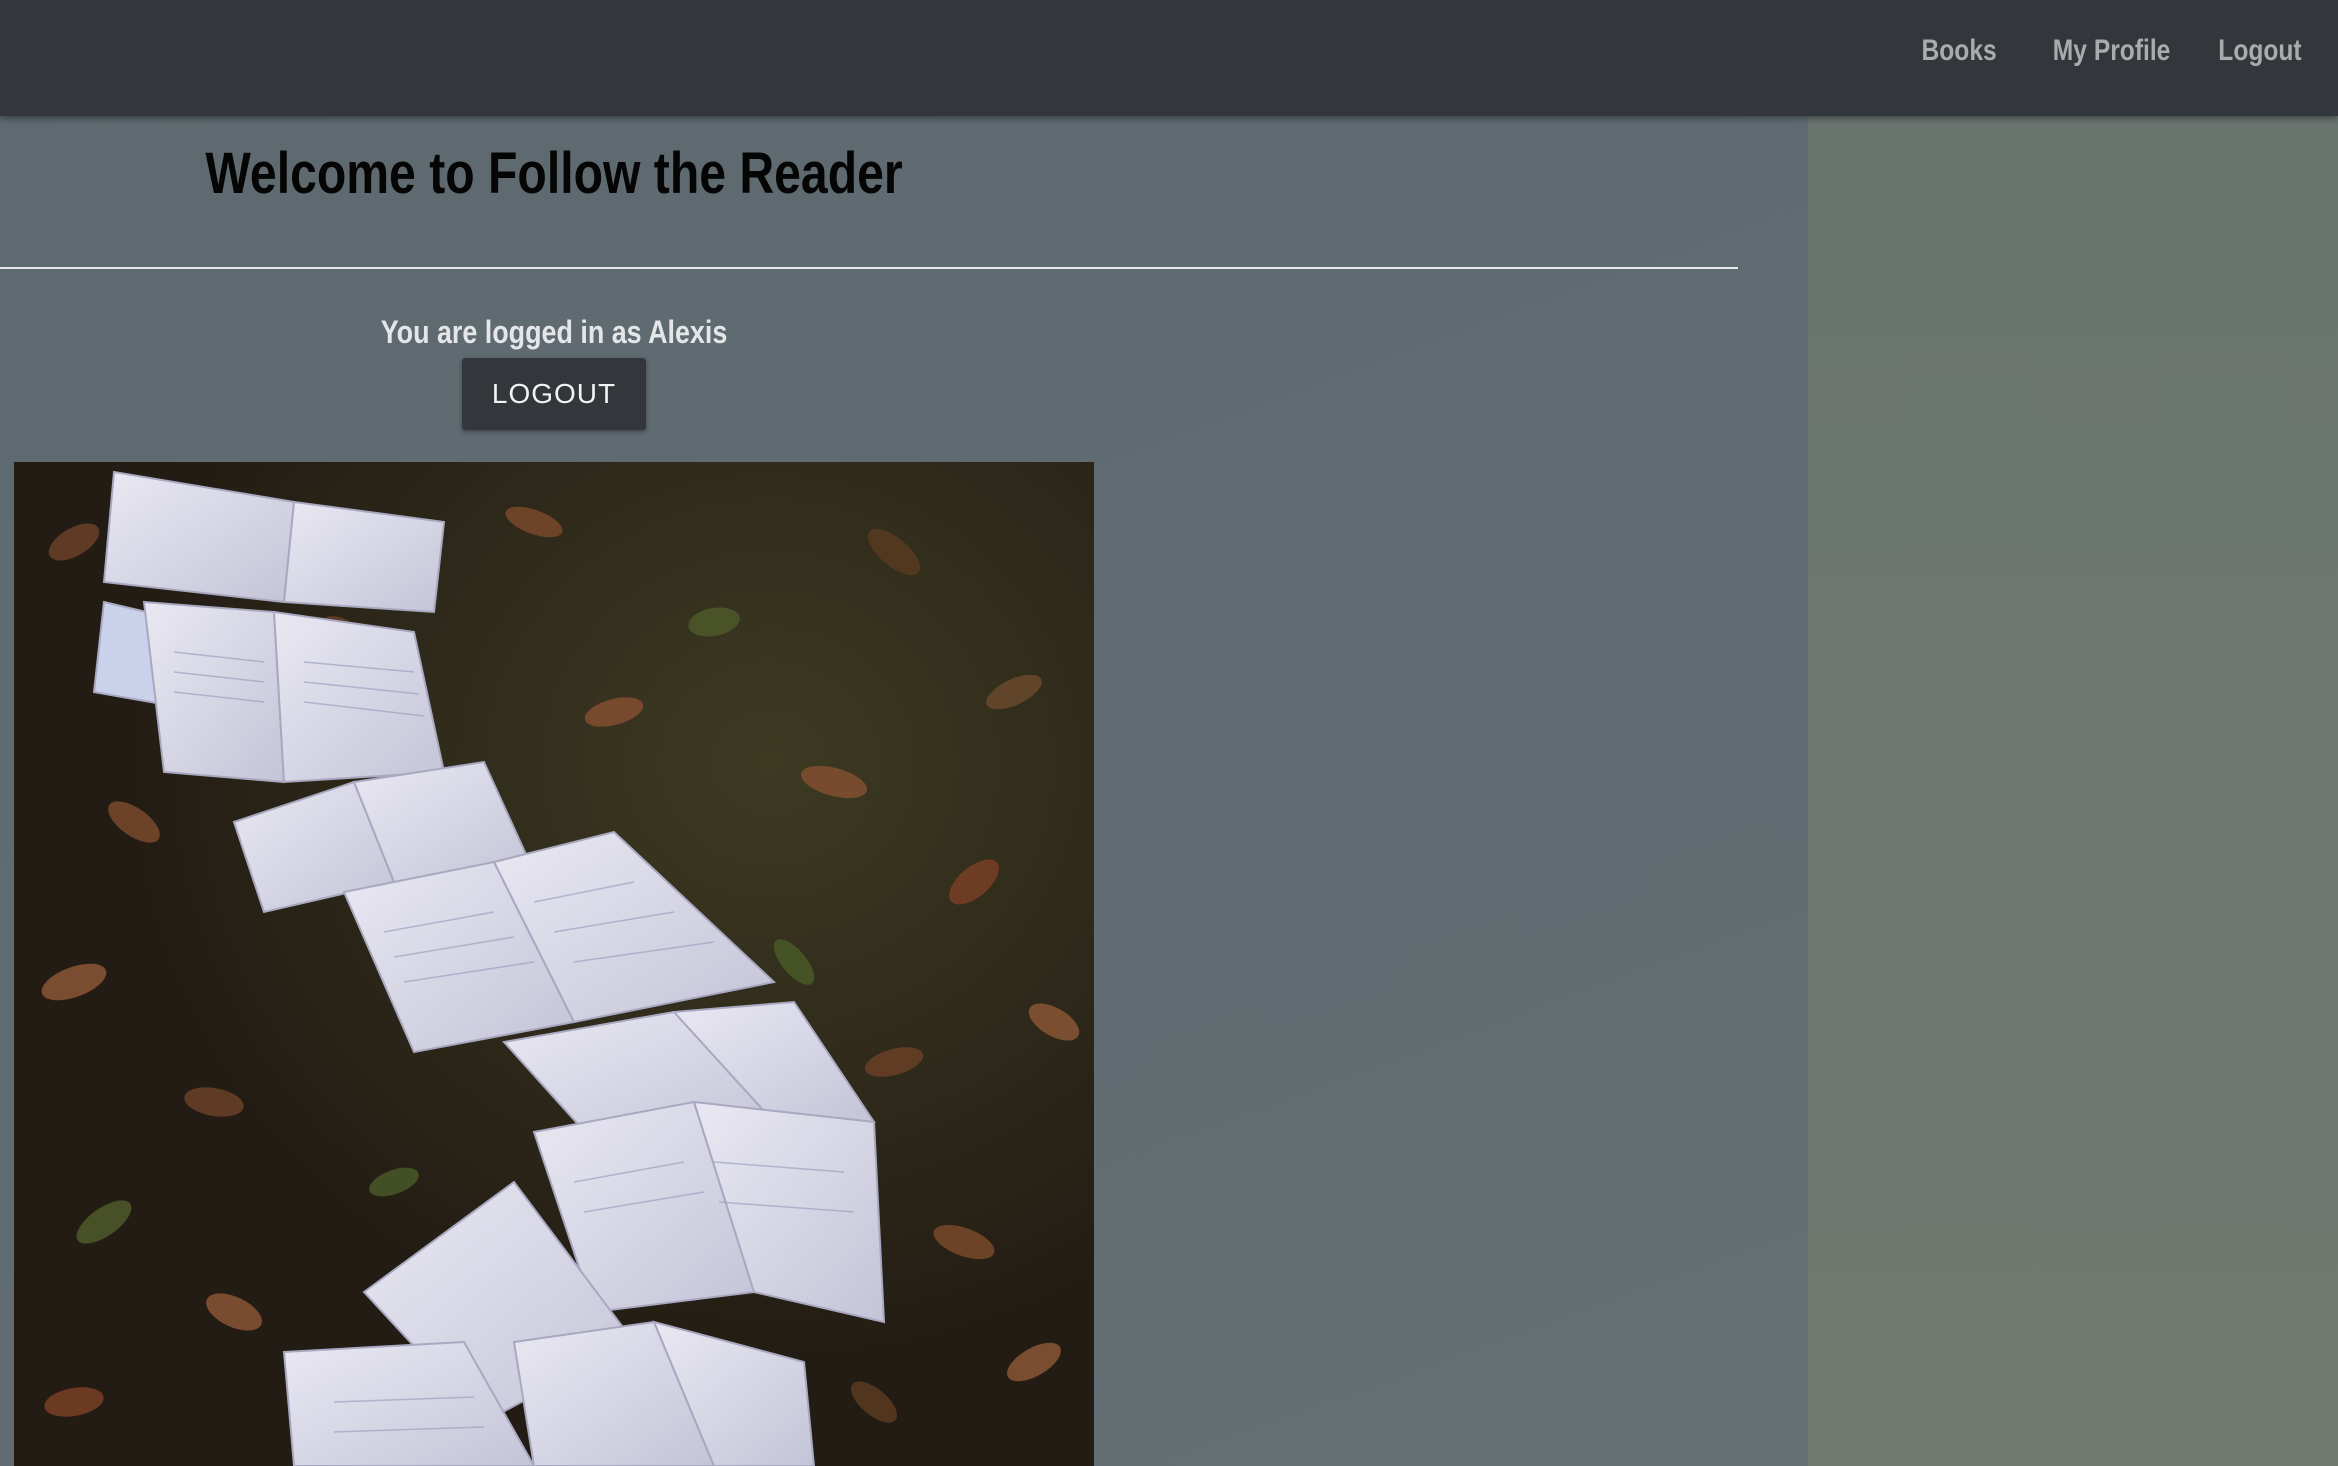 Image resolution: width=2338 pixels, height=1466 pixels. I want to click on page-title: Welcome to Follow the Reader, so click(554, 173).